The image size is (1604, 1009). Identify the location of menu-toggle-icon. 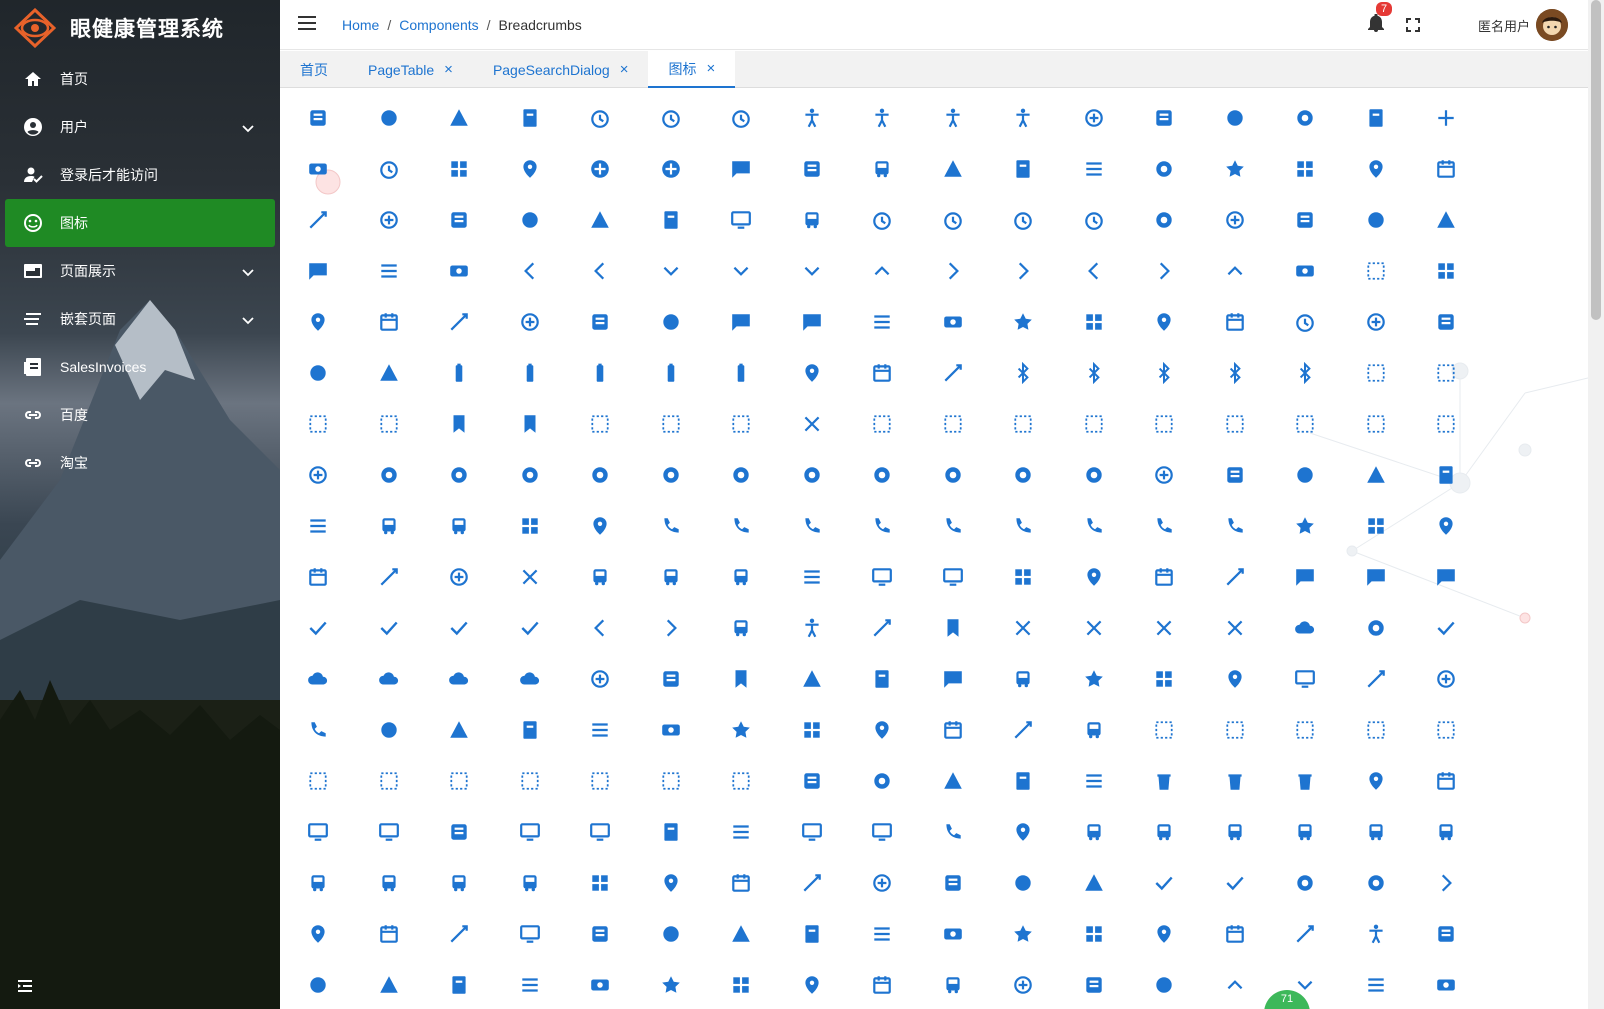
(307, 25).